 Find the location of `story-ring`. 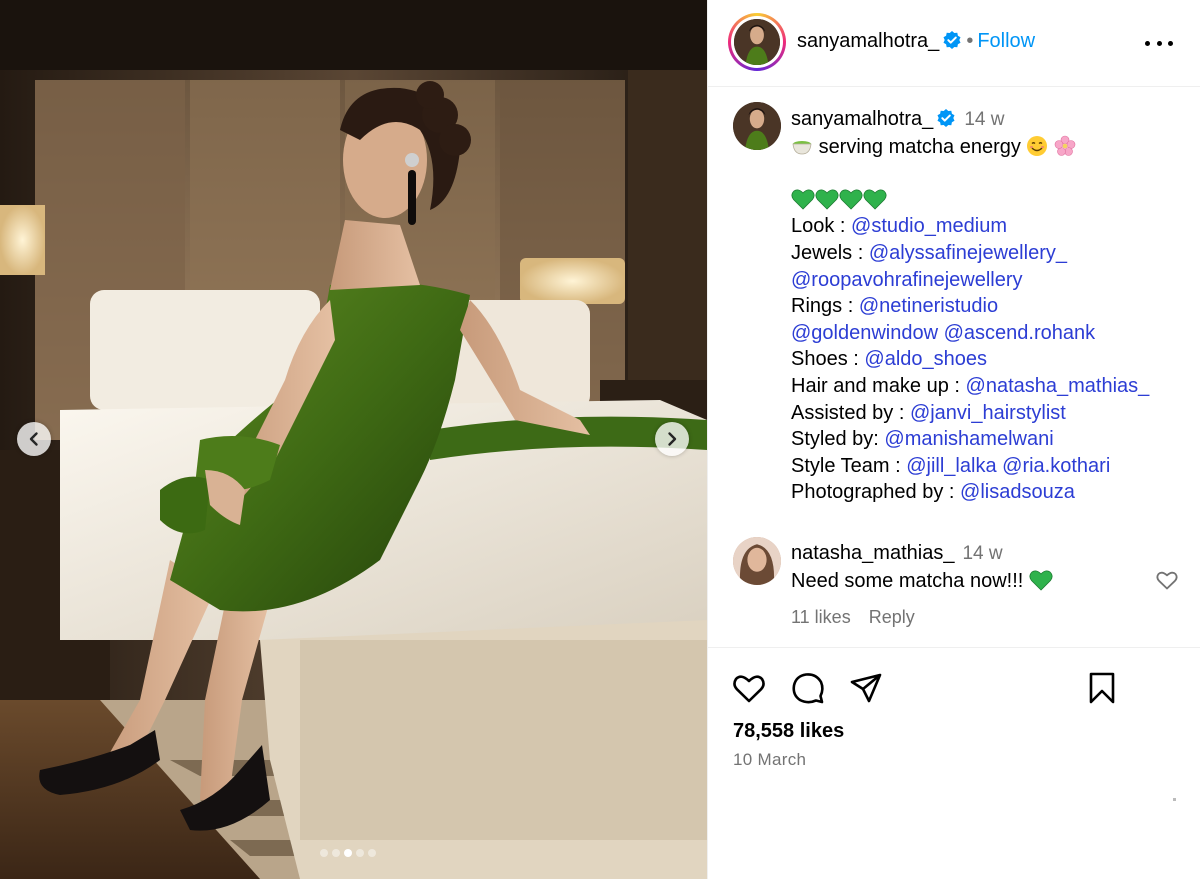

story-ring is located at coordinates (757, 42).